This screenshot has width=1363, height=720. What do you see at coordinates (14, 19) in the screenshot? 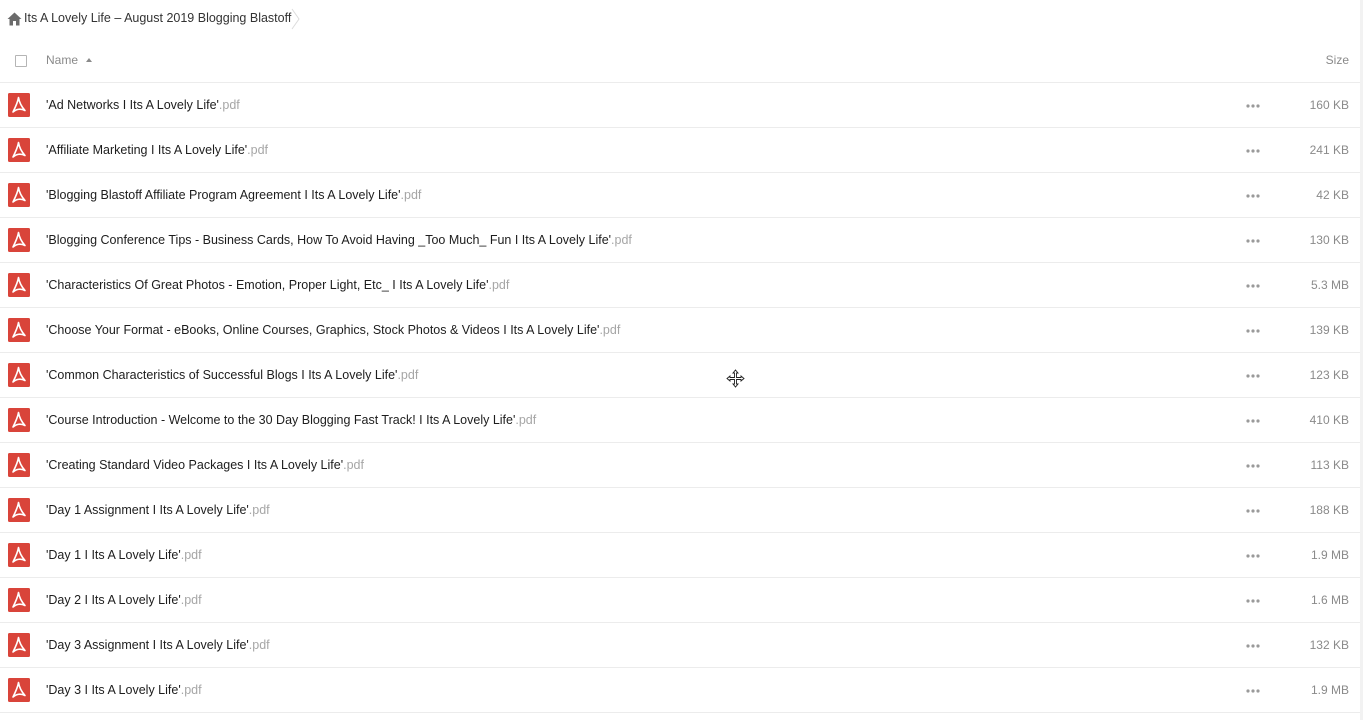
I see `home-icon` at bounding box center [14, 19].